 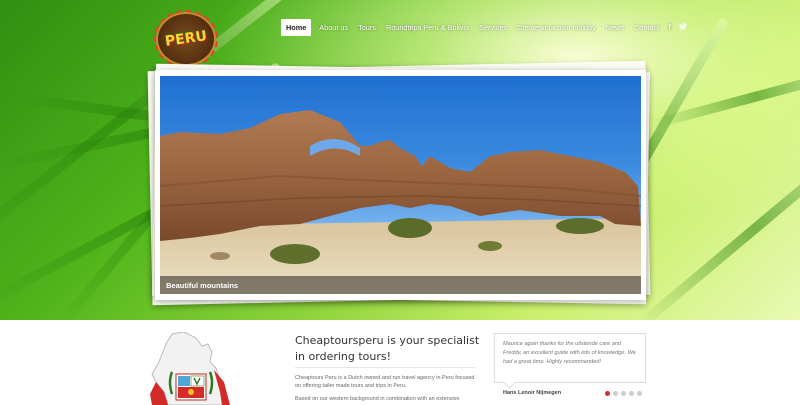 I want to click on site-logo: PERU, so click(x=186, y=39).